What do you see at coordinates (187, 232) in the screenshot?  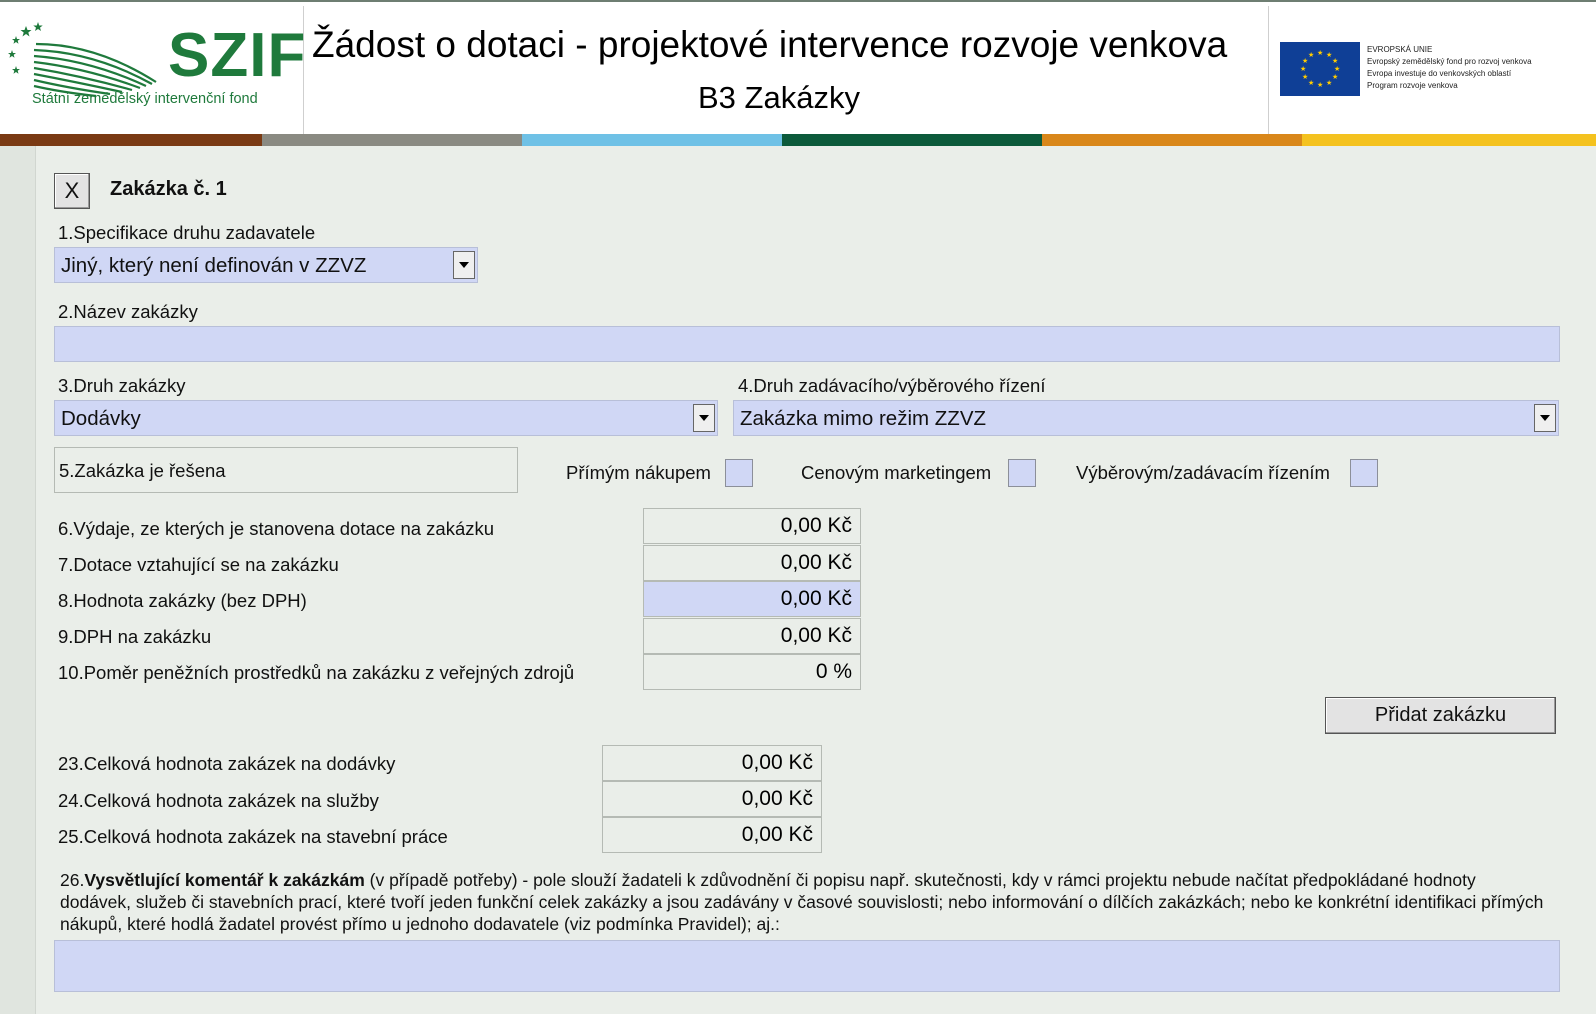 I see `f1-label: 1.Specifikace druhu zadavatele` at bounding box center [187, 232].